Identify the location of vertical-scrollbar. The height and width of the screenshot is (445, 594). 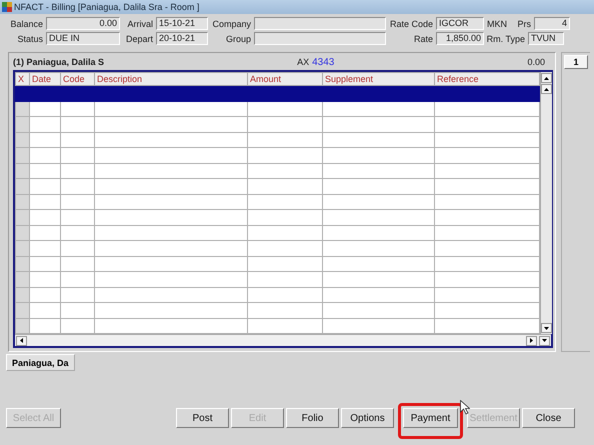
(546, 203).